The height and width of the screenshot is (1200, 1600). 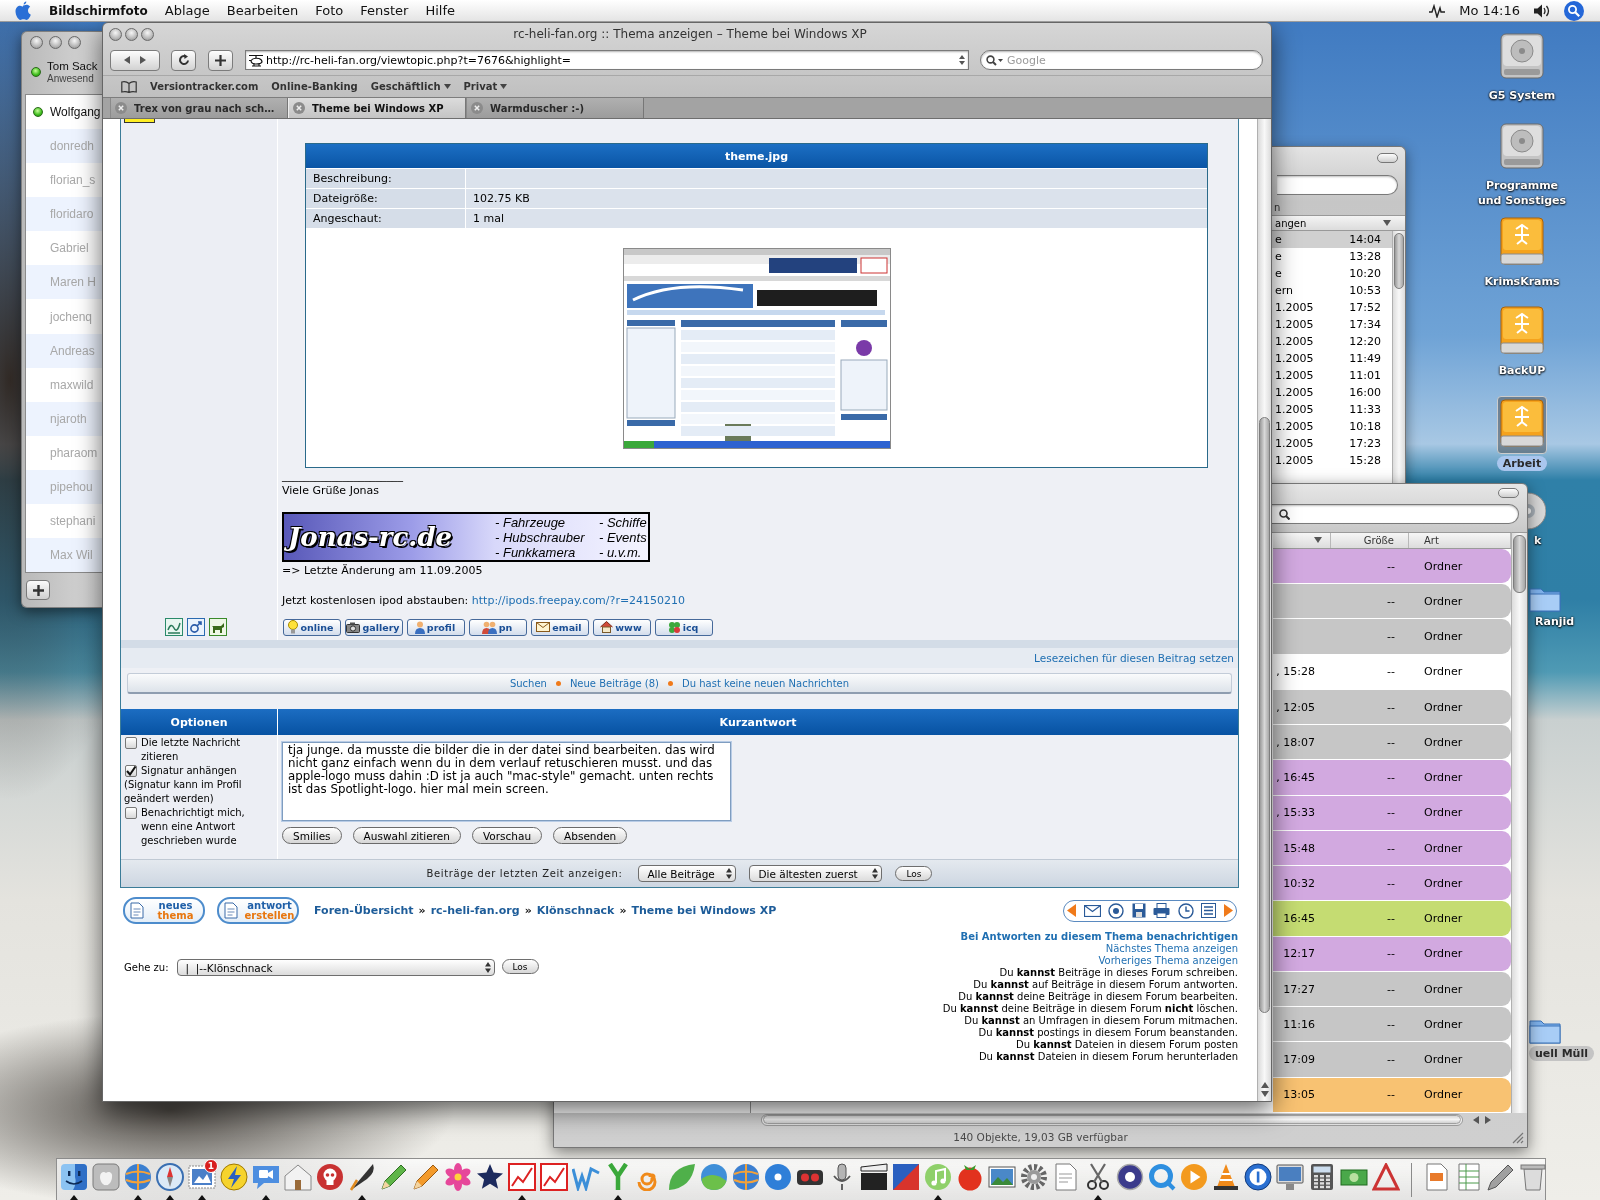 What do you see at coordinates (560, 627) in the screenshot?
I see `profile-button: email` at bounding box center [560, 627].